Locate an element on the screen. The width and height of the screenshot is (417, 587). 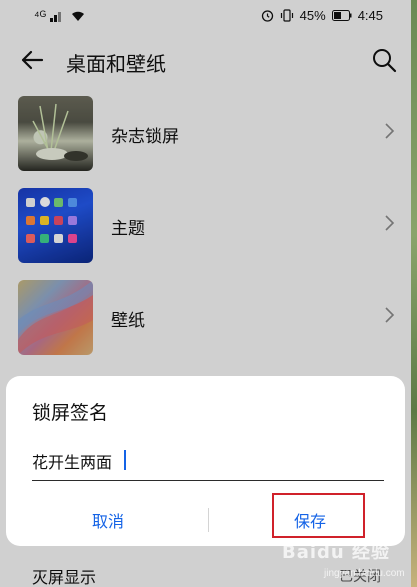
text-cursor is located at coordinates (125, 460).